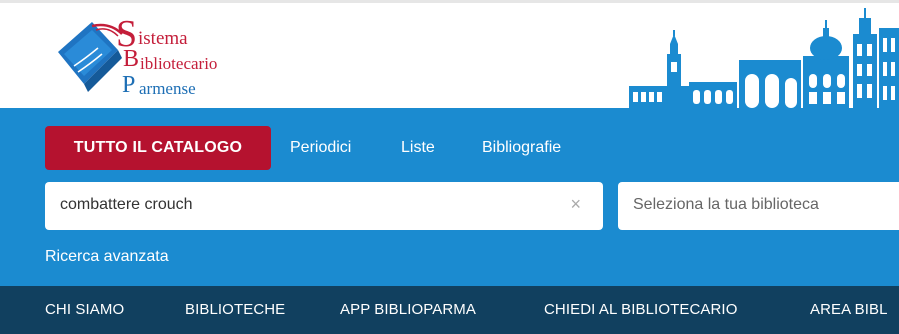  I want to click on advanced-search-link: Ricerca avanzata, so click(107, 257).